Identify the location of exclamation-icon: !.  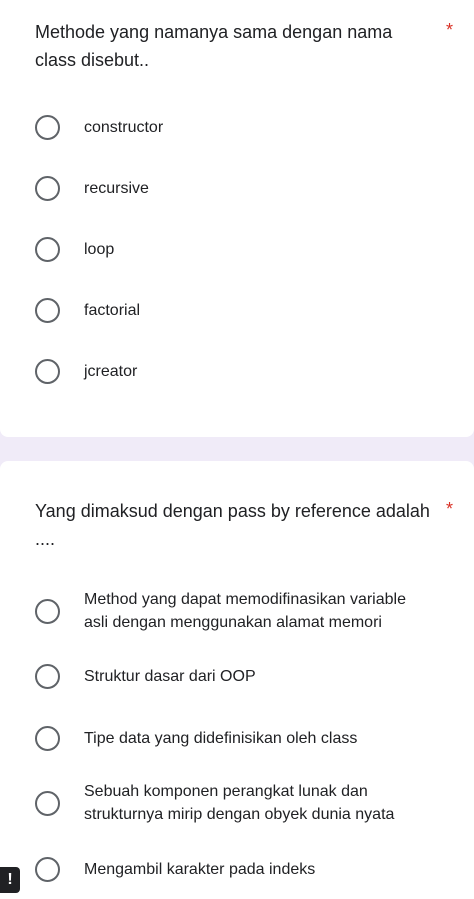
(10, 880).